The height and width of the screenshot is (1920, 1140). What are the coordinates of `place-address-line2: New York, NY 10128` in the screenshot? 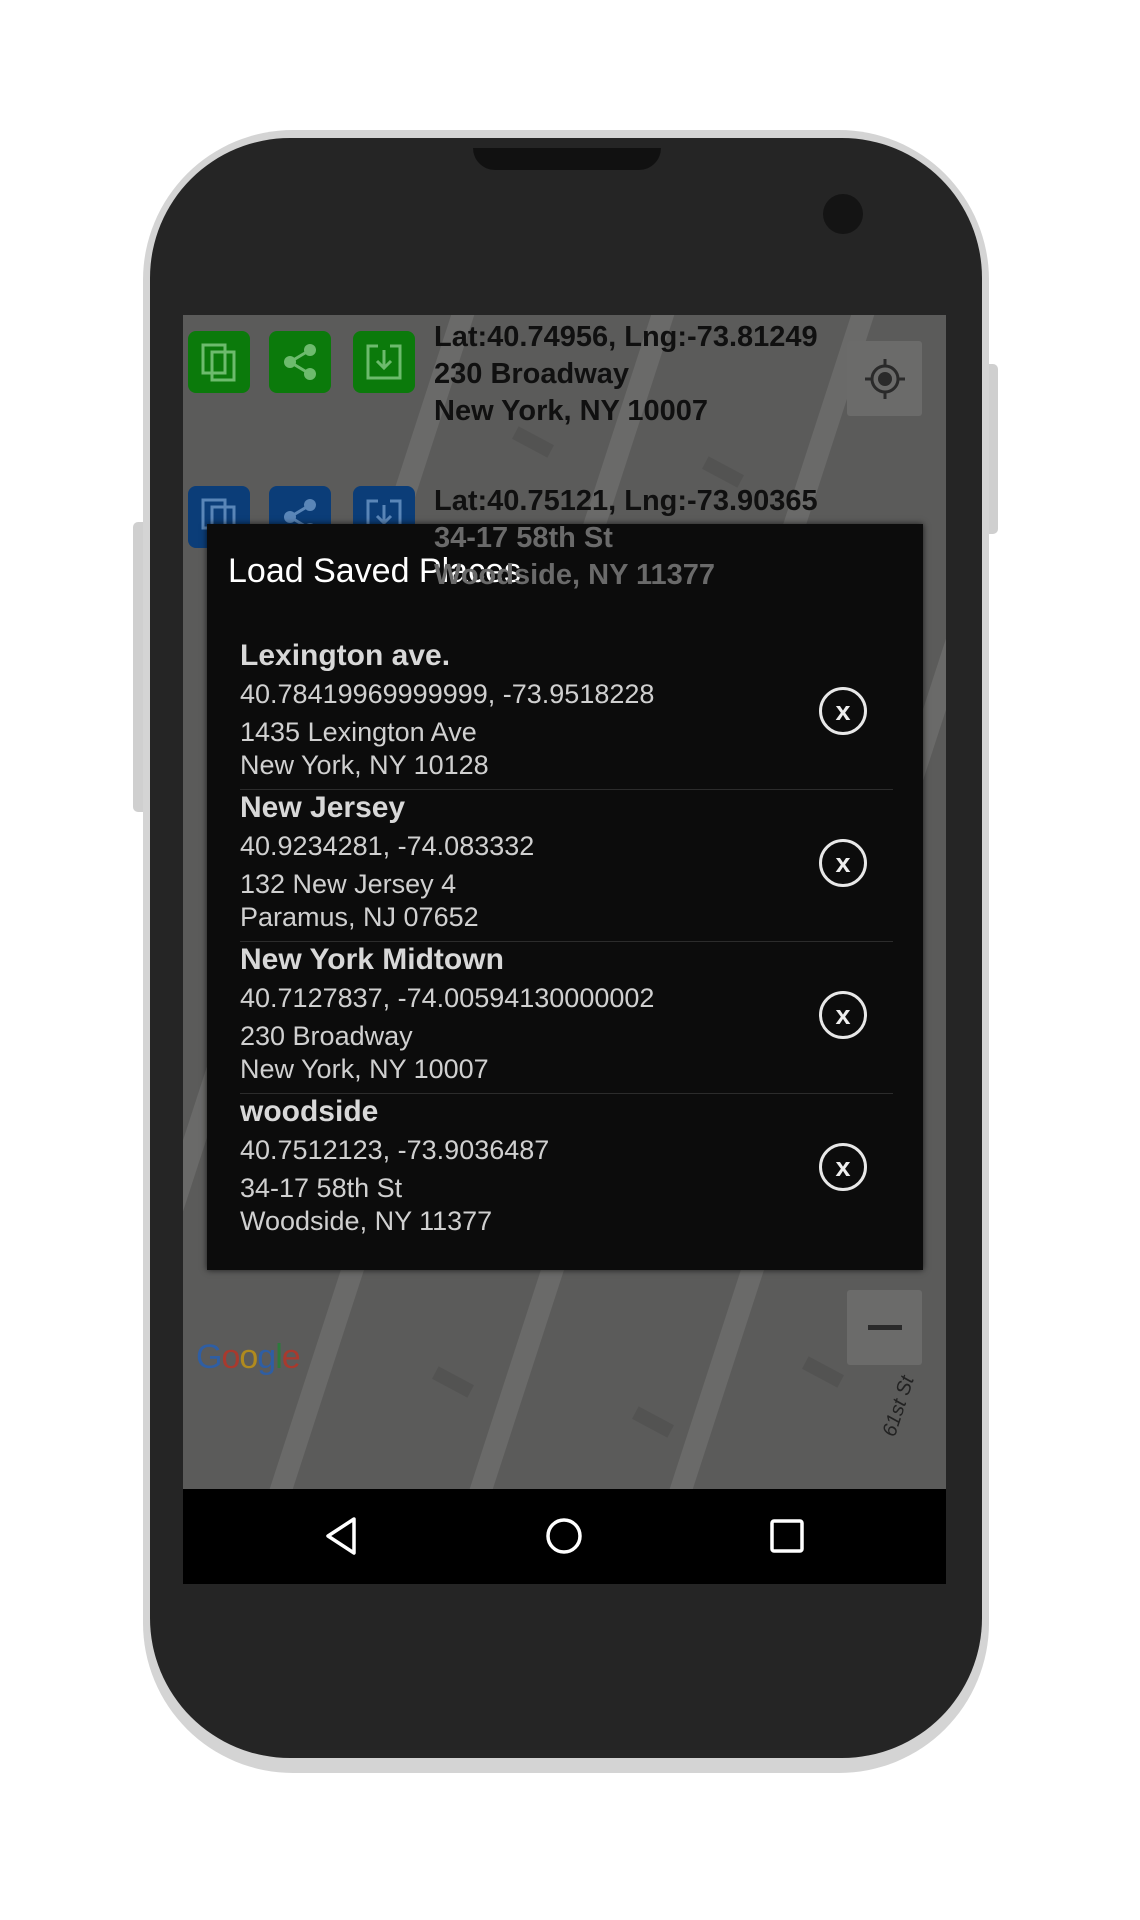 It's located at (364, 765).